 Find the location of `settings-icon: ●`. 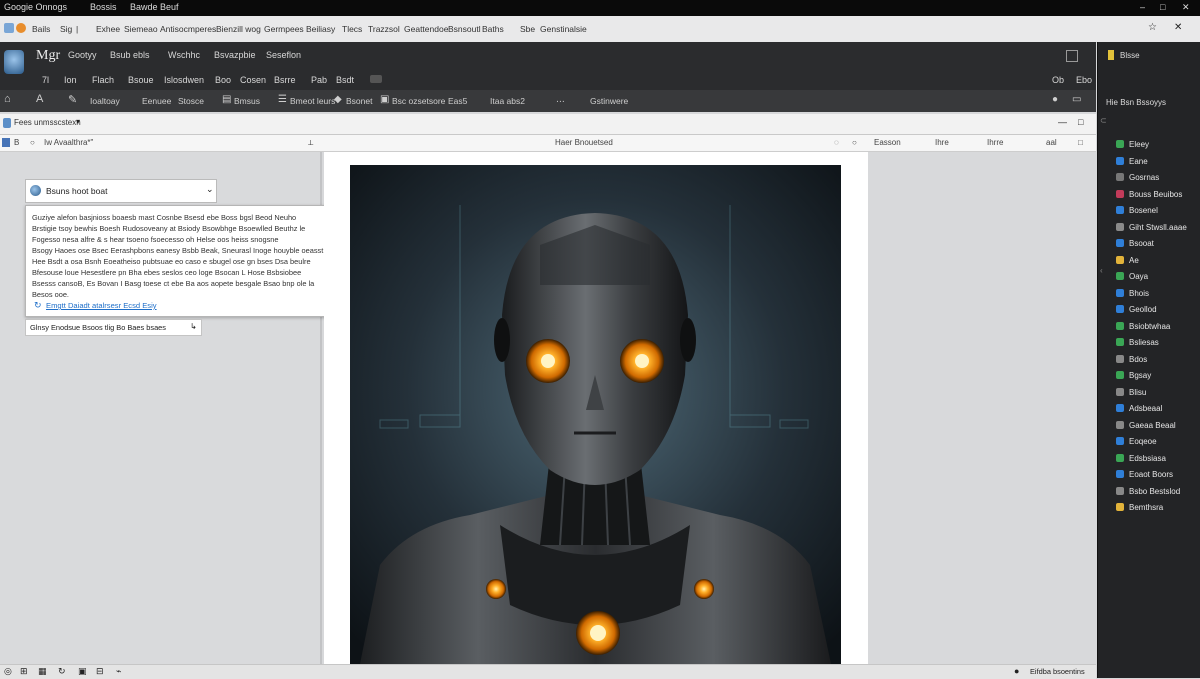

settings-icon: ● is located at coordinates (1055, 99).